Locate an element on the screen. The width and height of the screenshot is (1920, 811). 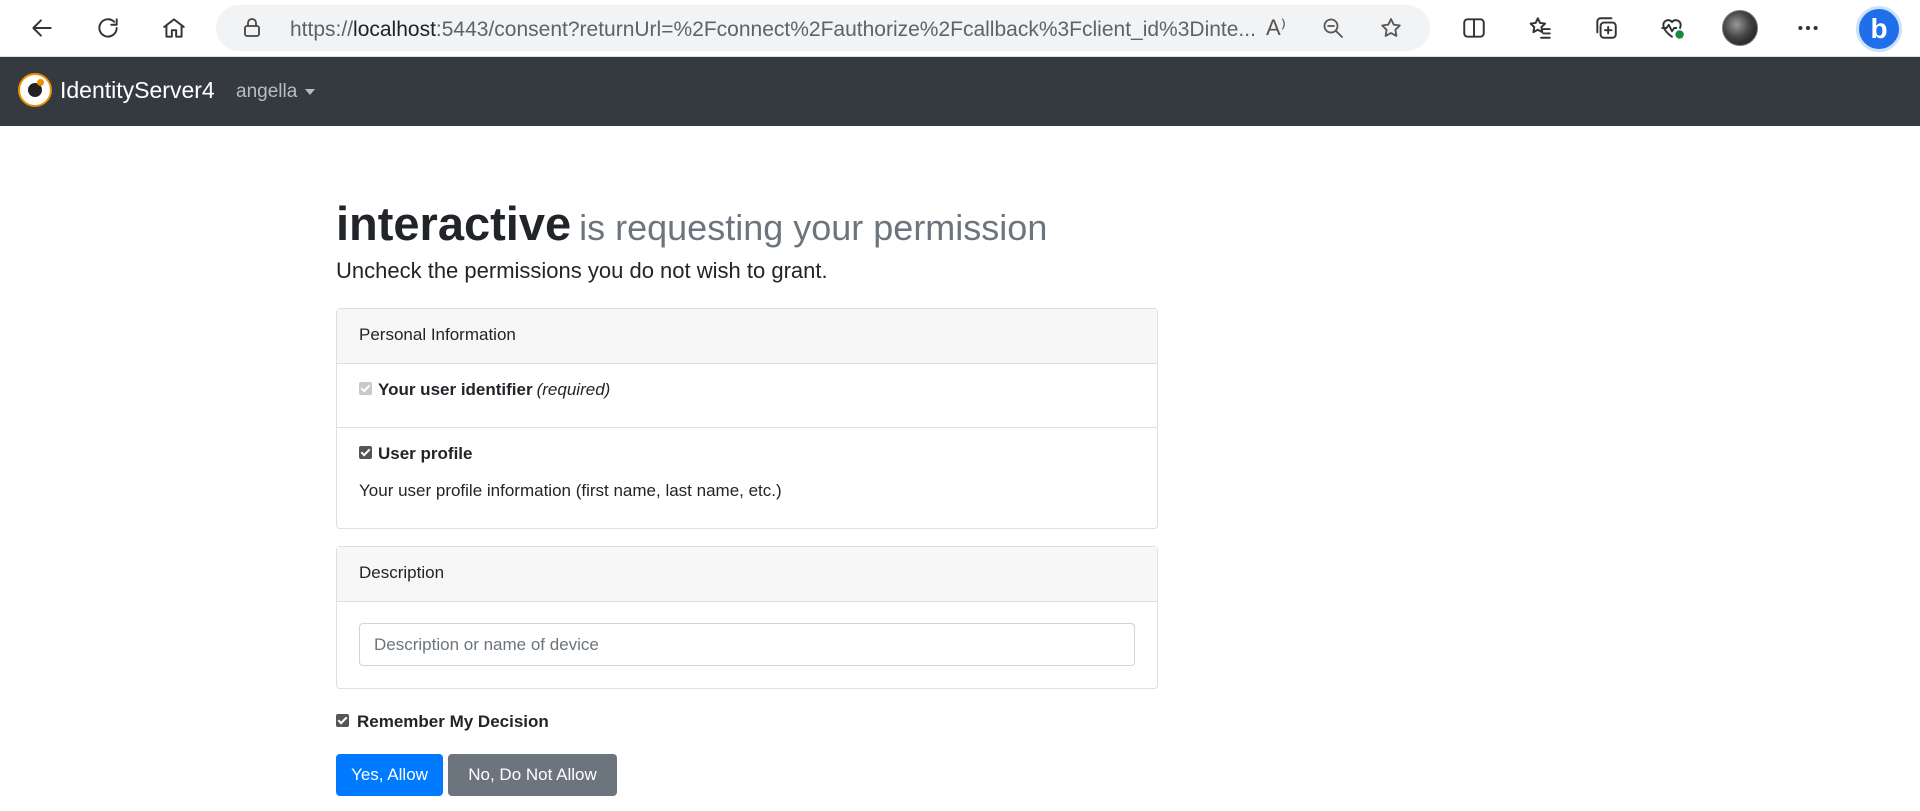
user-dropdown: angella is located at coordinates (276, 92).